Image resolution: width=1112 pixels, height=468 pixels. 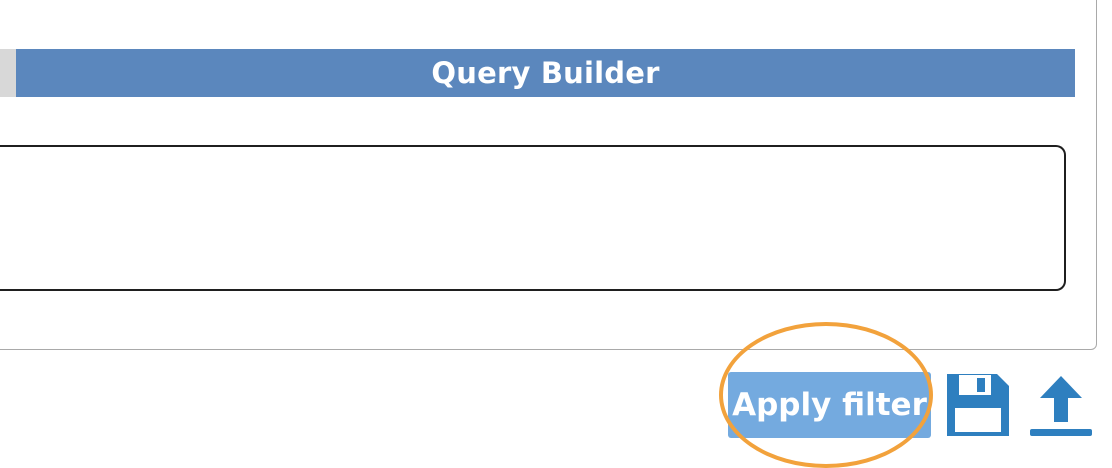 What do you see at coordinates (8, 73) in the screenshot?
I see `panel-edge-tab` at bounding box center [8, 73].